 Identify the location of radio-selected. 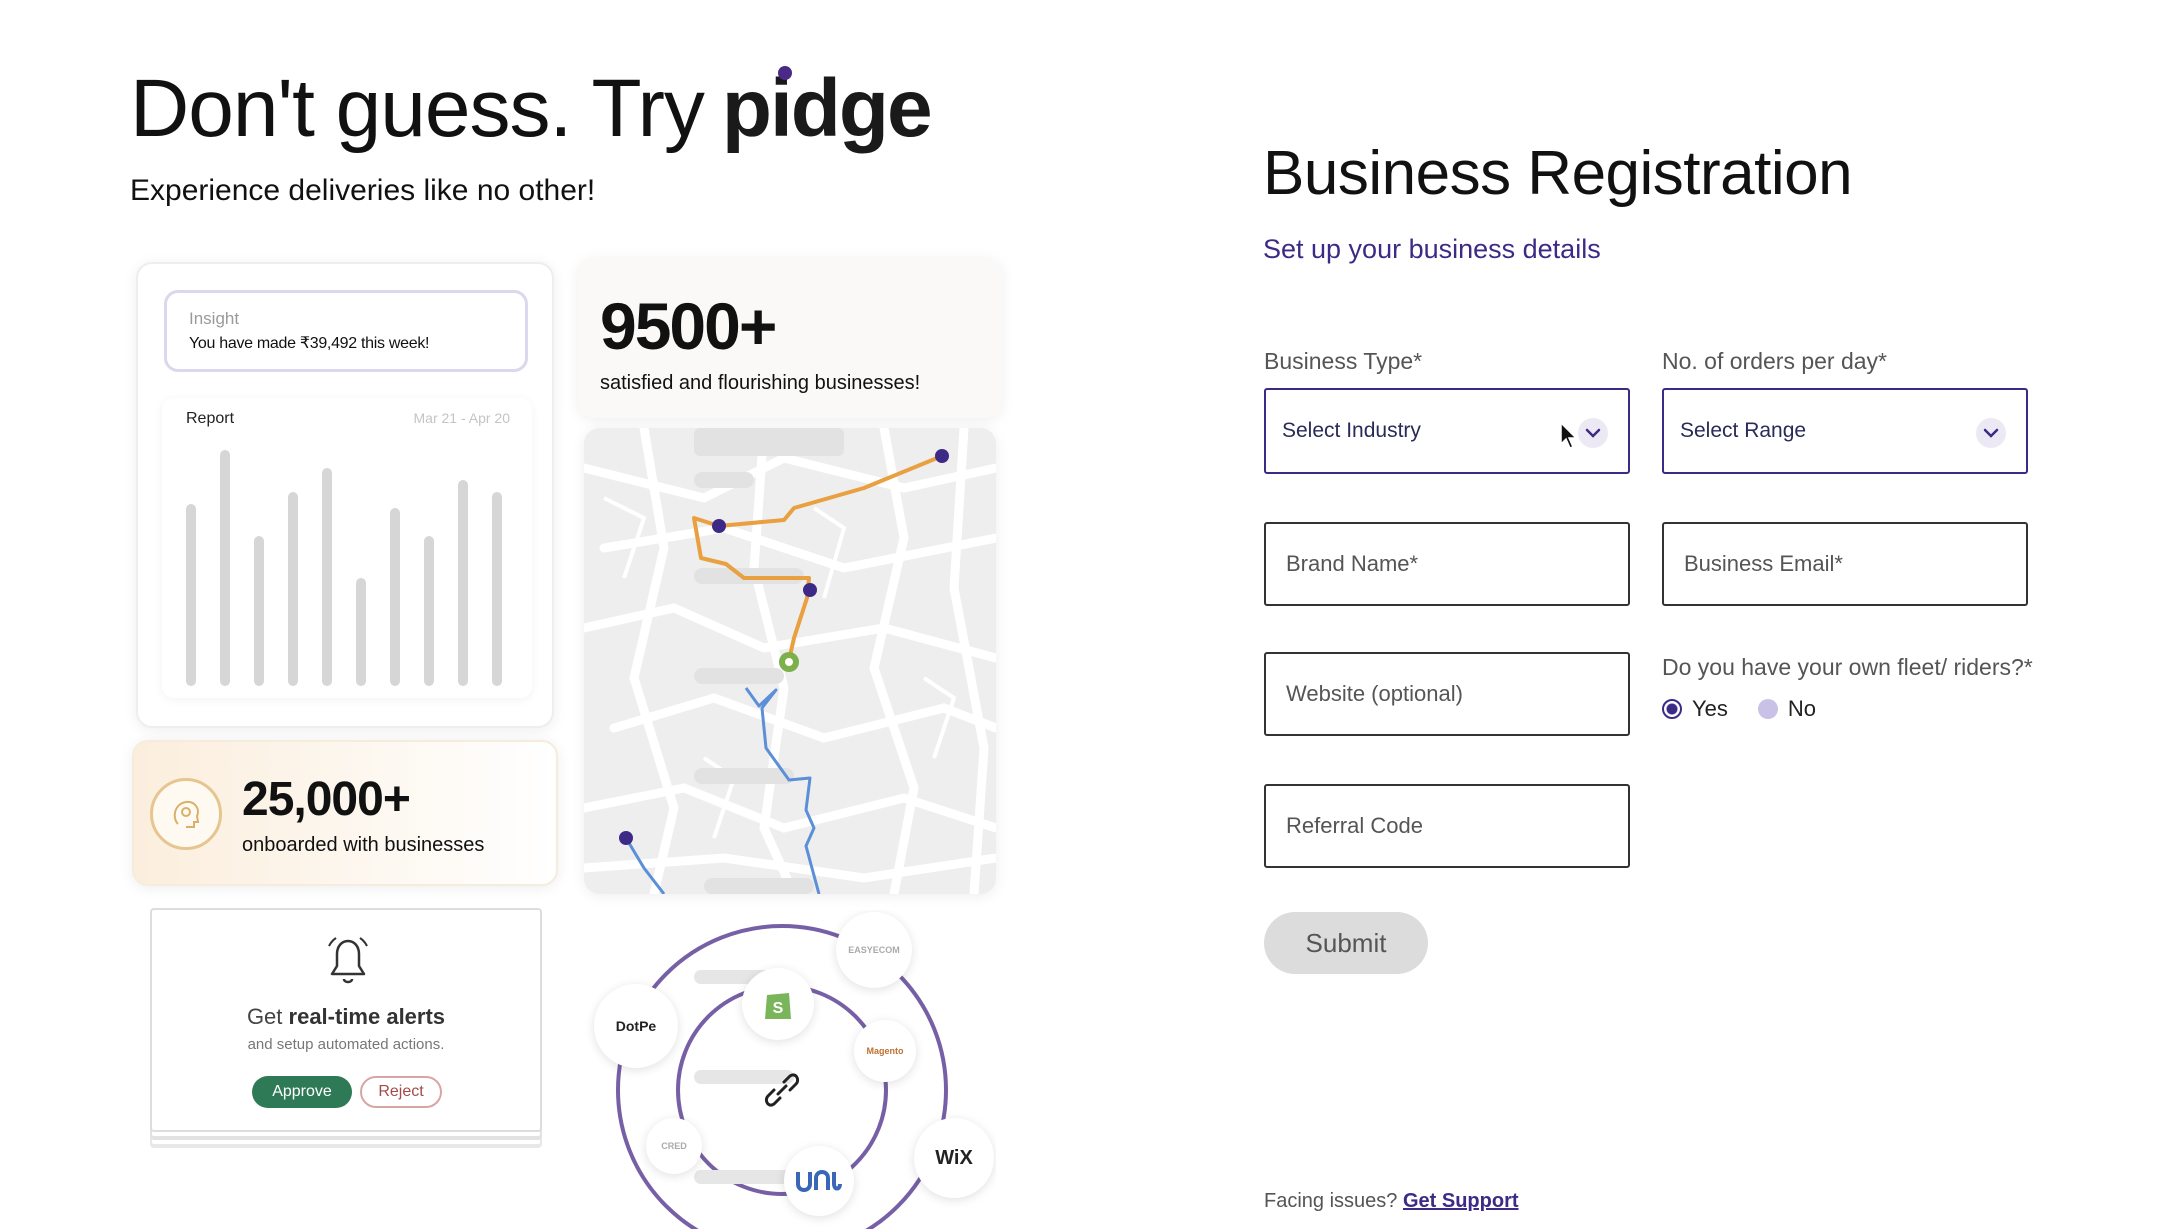
(1672, 709).